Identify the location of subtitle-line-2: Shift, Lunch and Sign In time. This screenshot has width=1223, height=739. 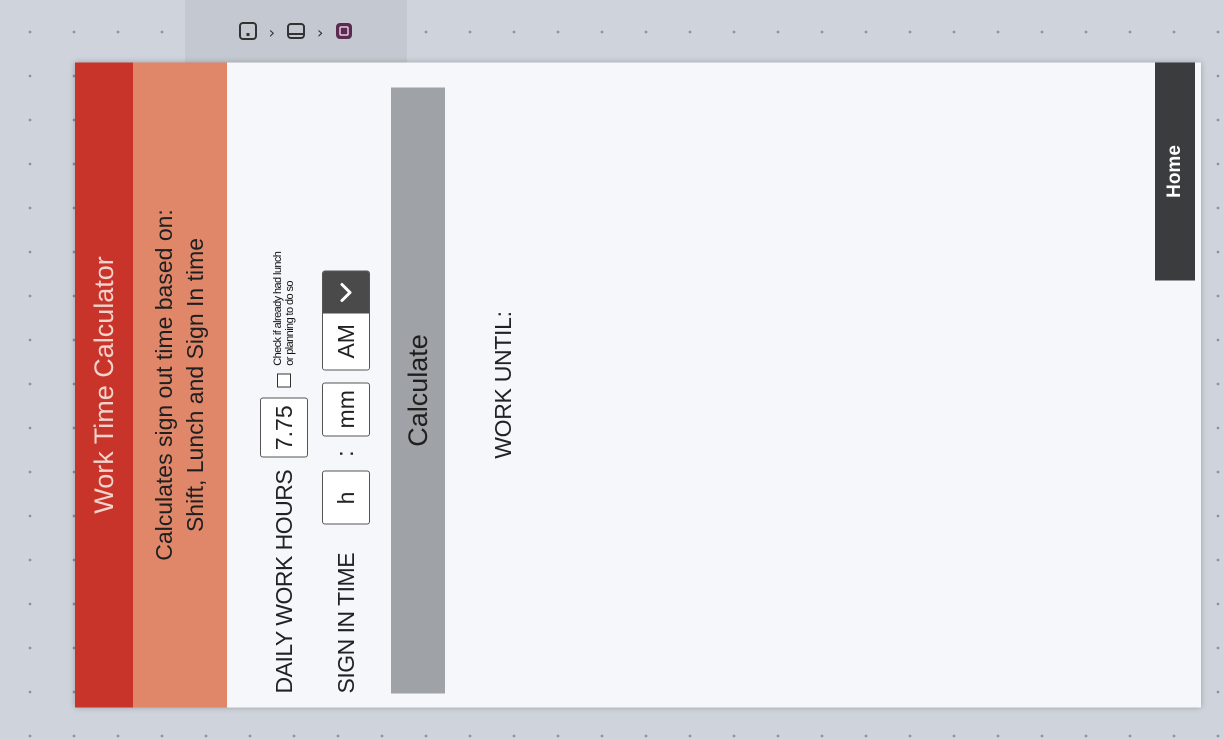
(195, 384).